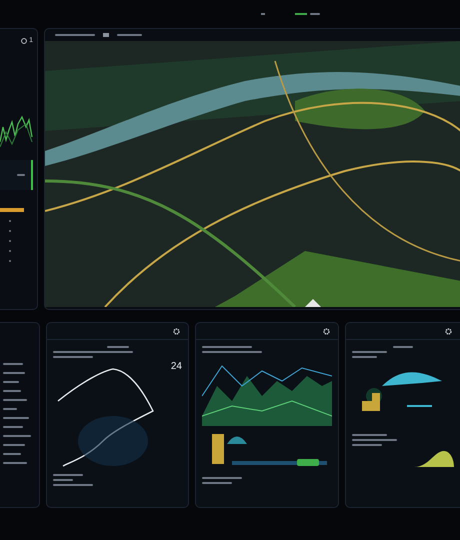 The height and width of the screenshot is (540, 460). What do you see at coordinates (434, 458) in the screenshot?
I see `area-curve-drawing` at bounding box center [434, 458].